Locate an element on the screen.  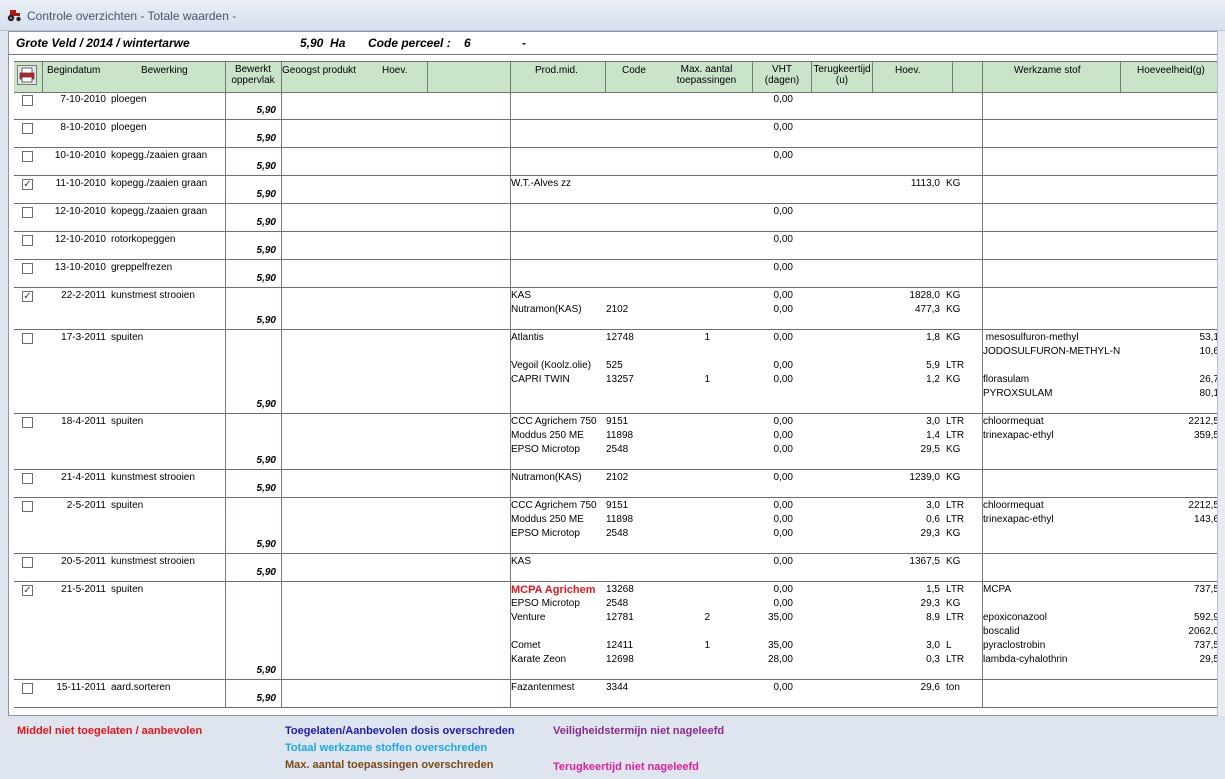
col-max-line2: toepassingen is located at coordinates (706, 80).